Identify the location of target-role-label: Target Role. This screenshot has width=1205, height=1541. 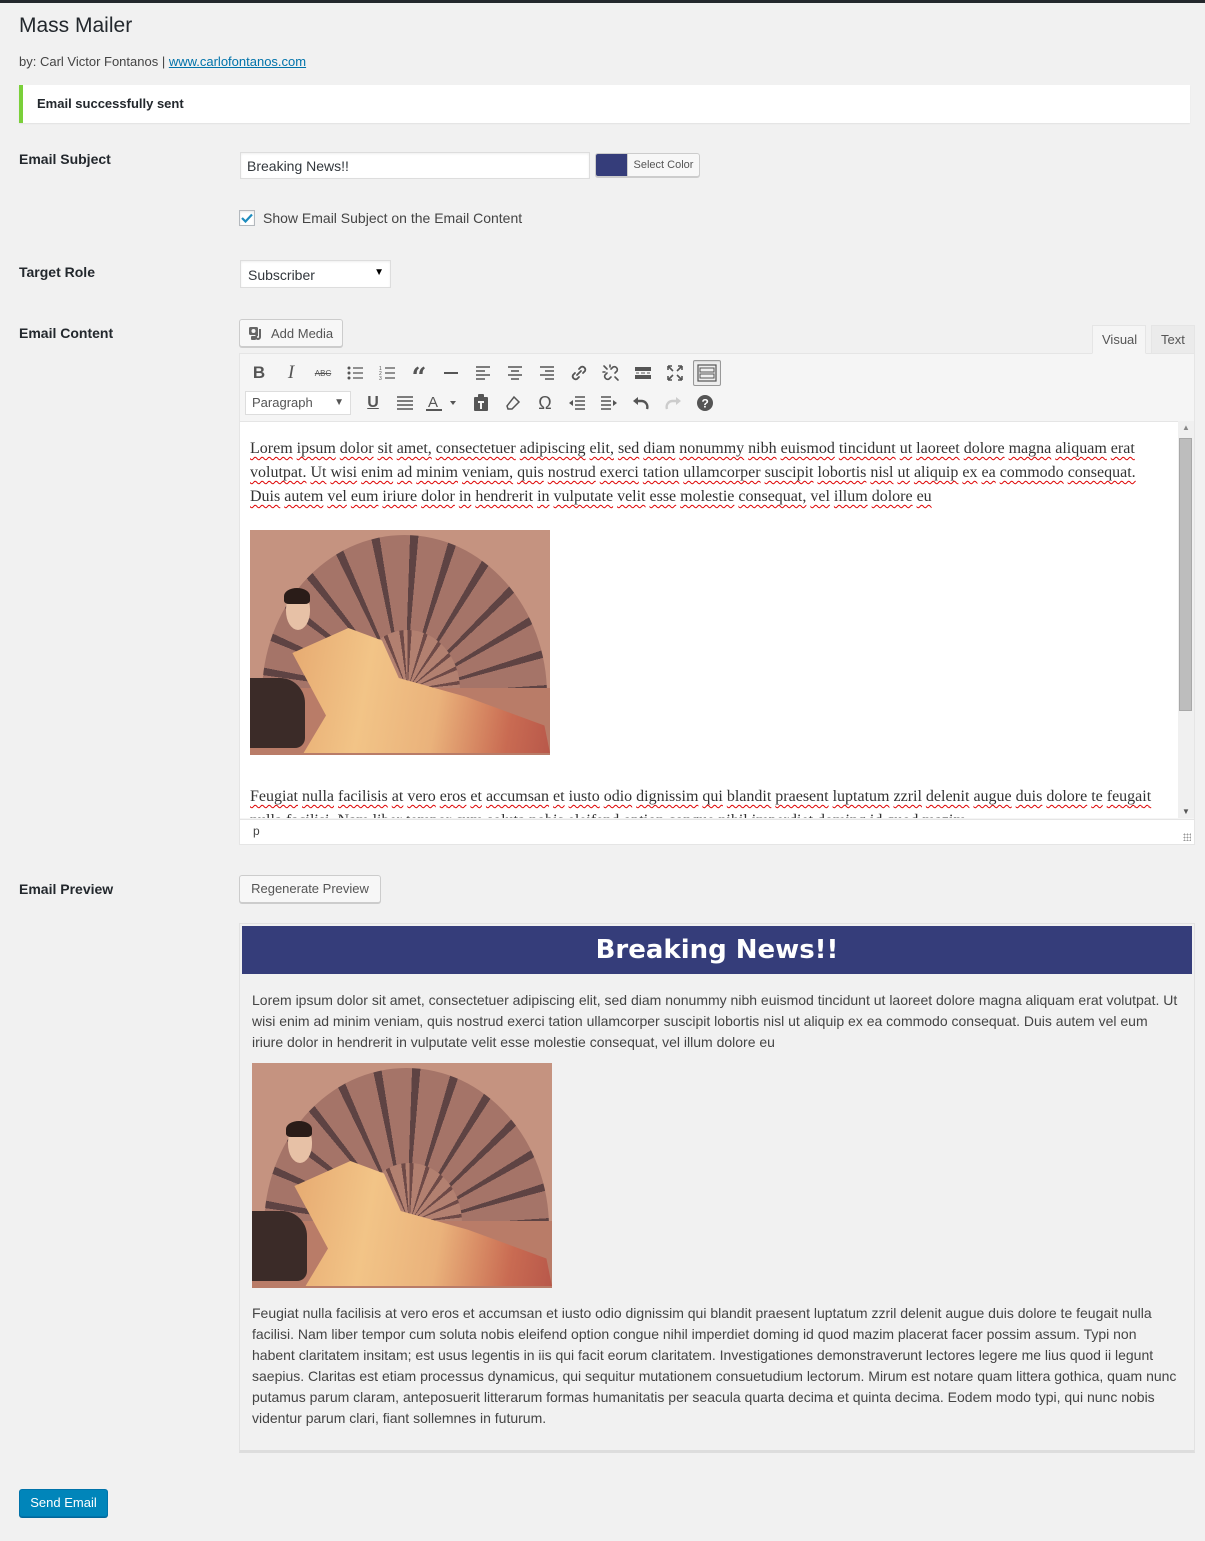
(57, 272).